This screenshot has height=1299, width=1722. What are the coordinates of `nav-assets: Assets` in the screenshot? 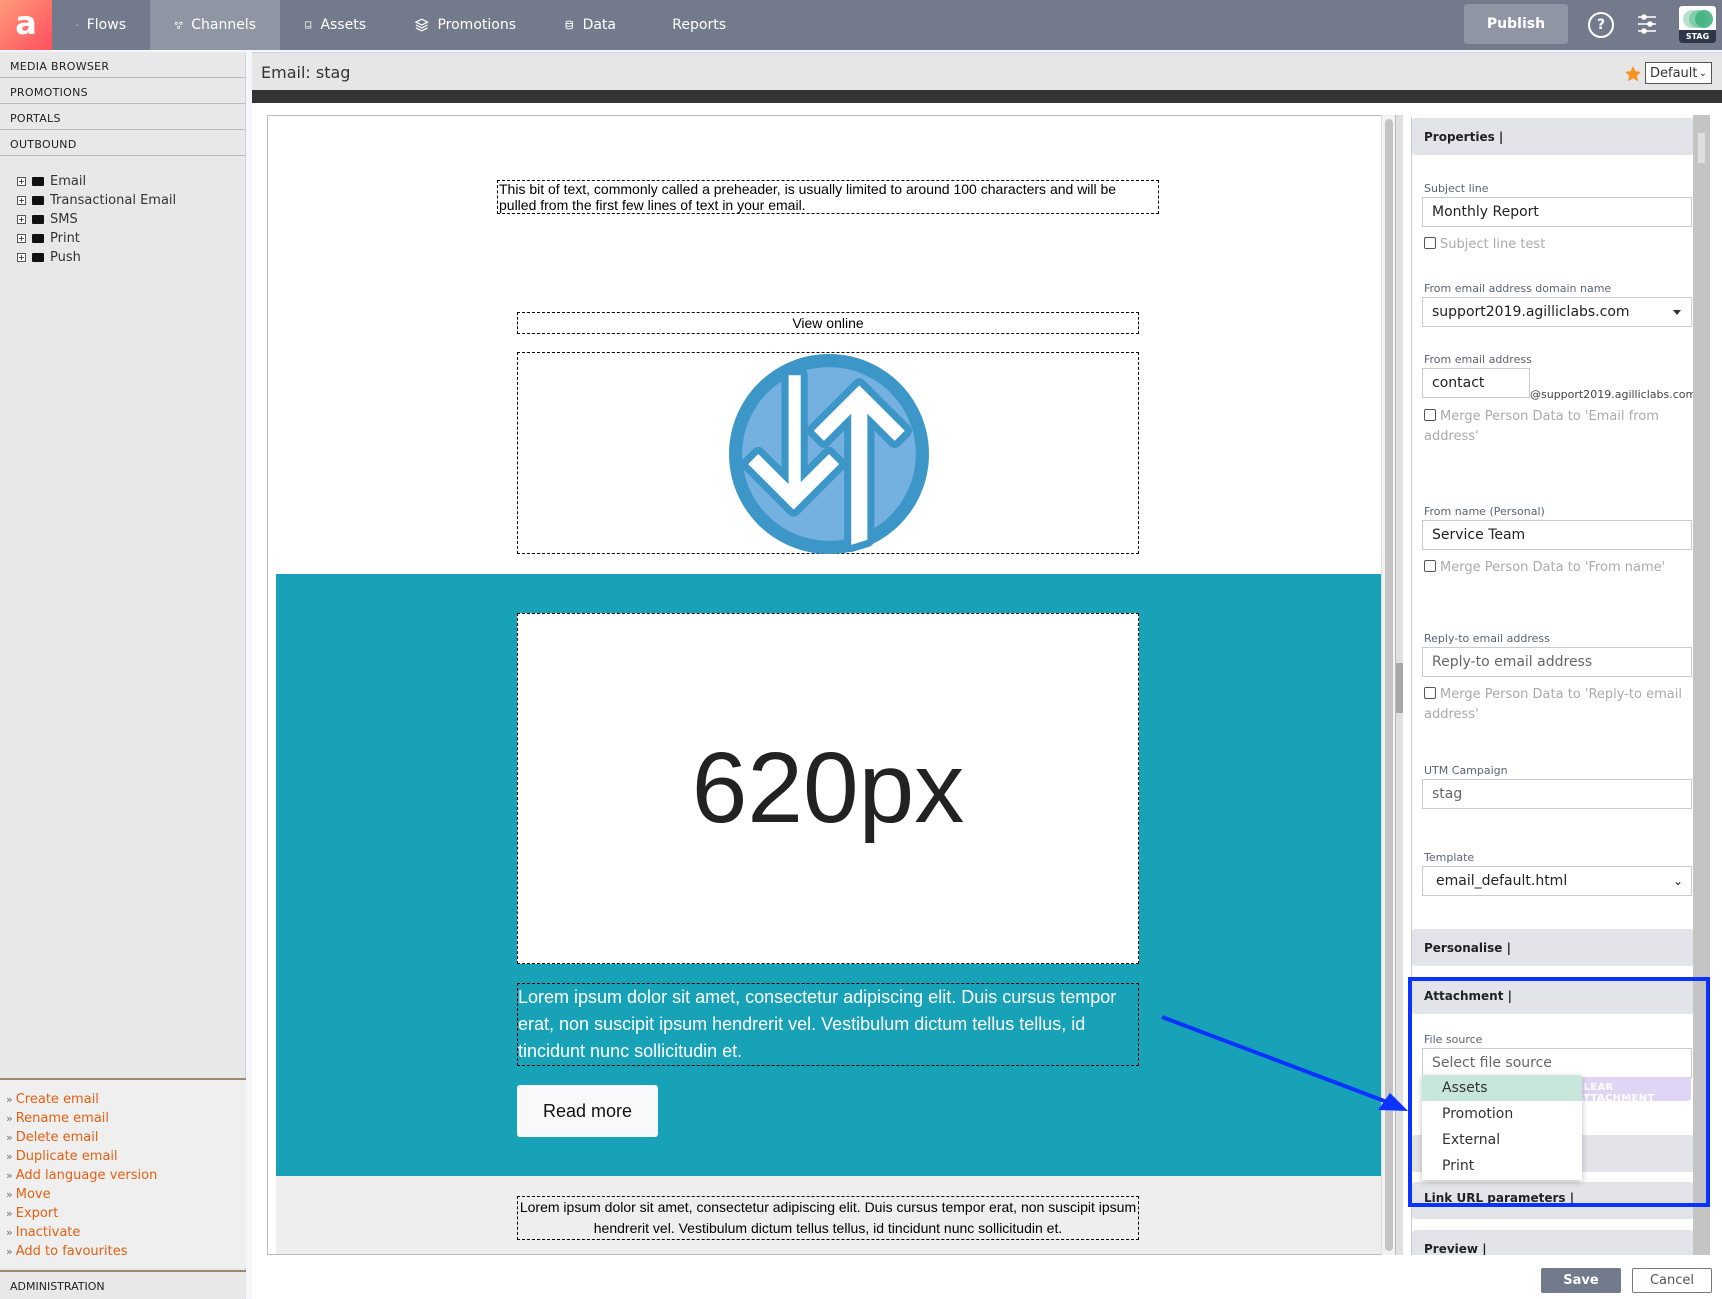 It's located at (335, 25).